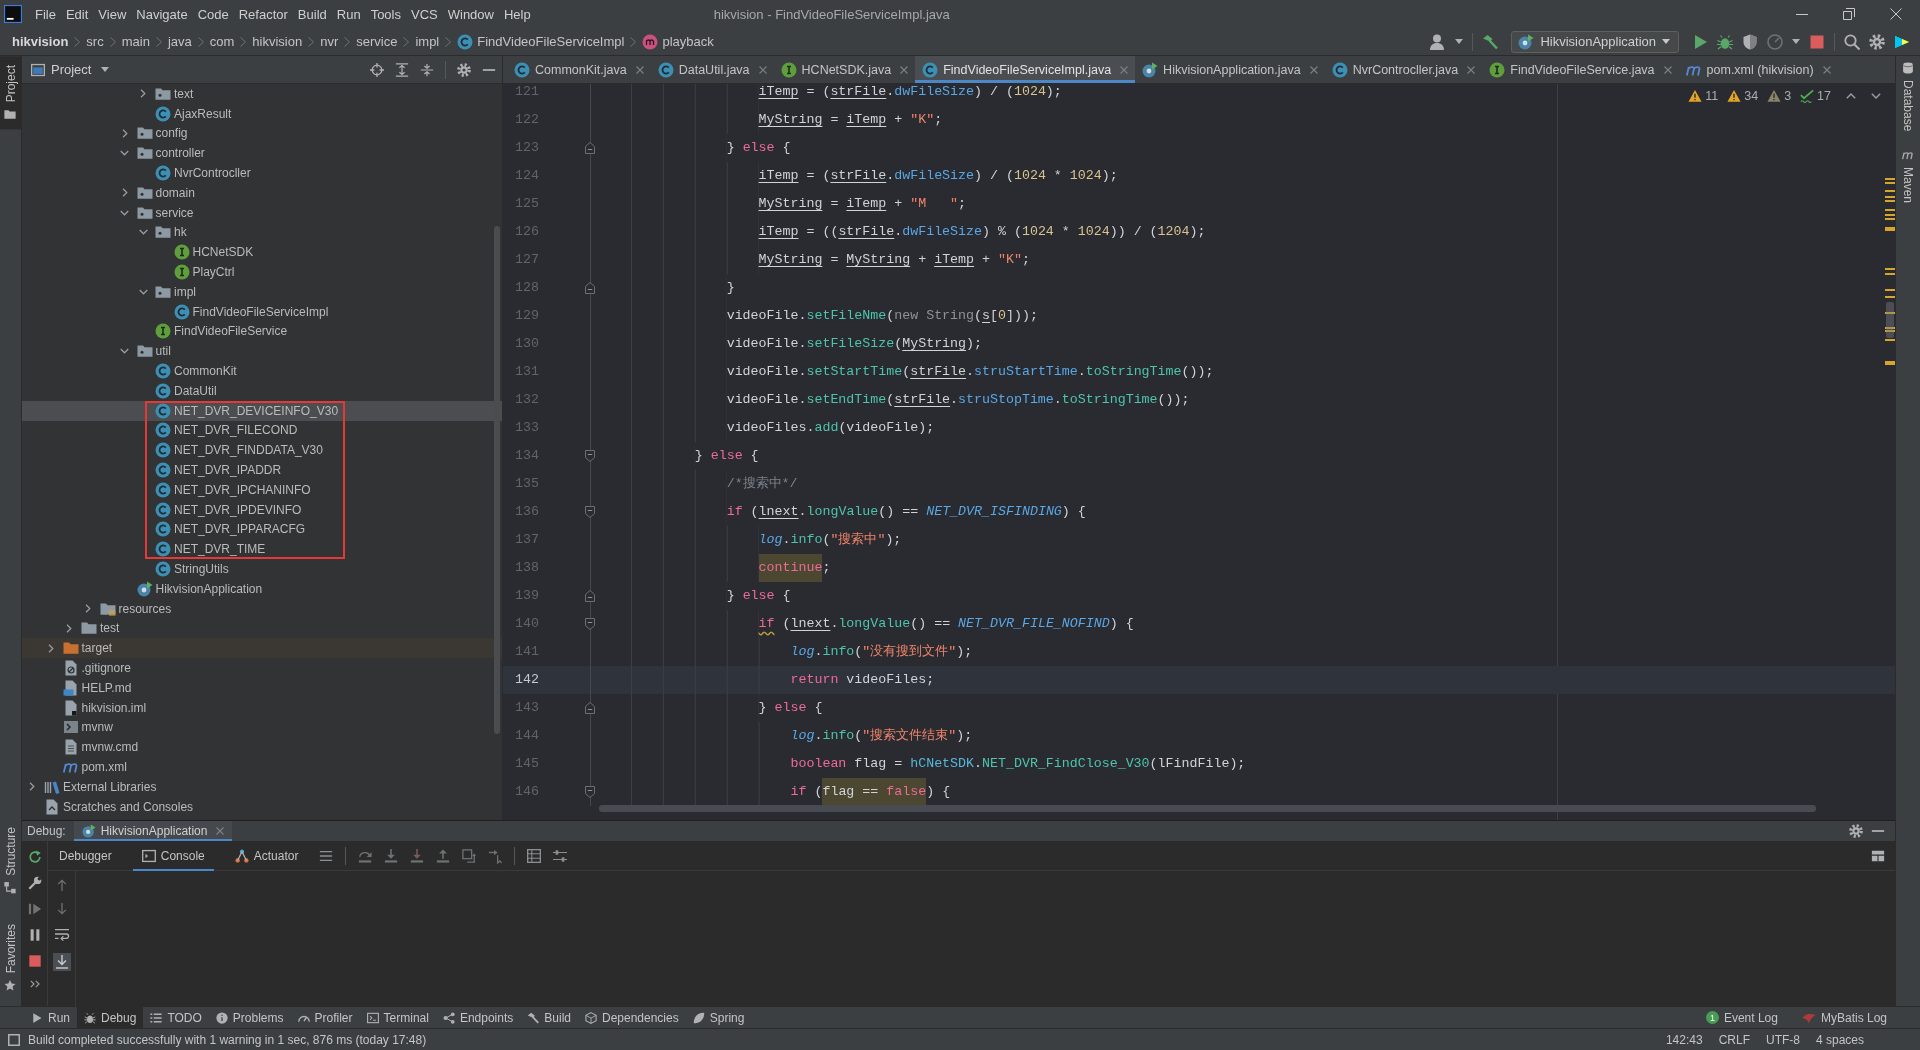 The height and width of the screenshot is (1050, 1920). What do you see at coordinates (590, 708) in the screenshot?
I see `fold-end-icon` at bounding box center [590, 708].